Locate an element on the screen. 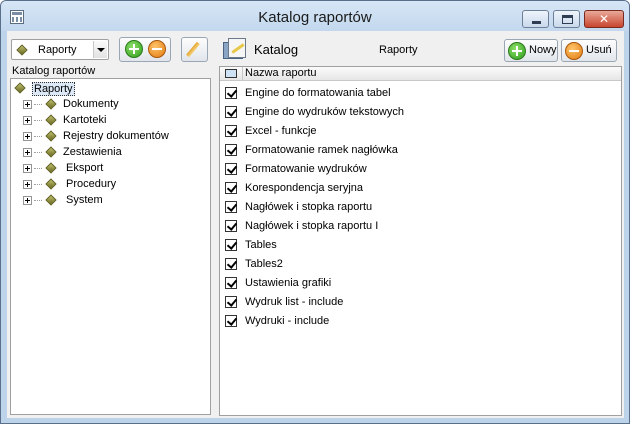 This screenshot has width=630, height=424. report-name: Tables is located at coordinates (261, 245).